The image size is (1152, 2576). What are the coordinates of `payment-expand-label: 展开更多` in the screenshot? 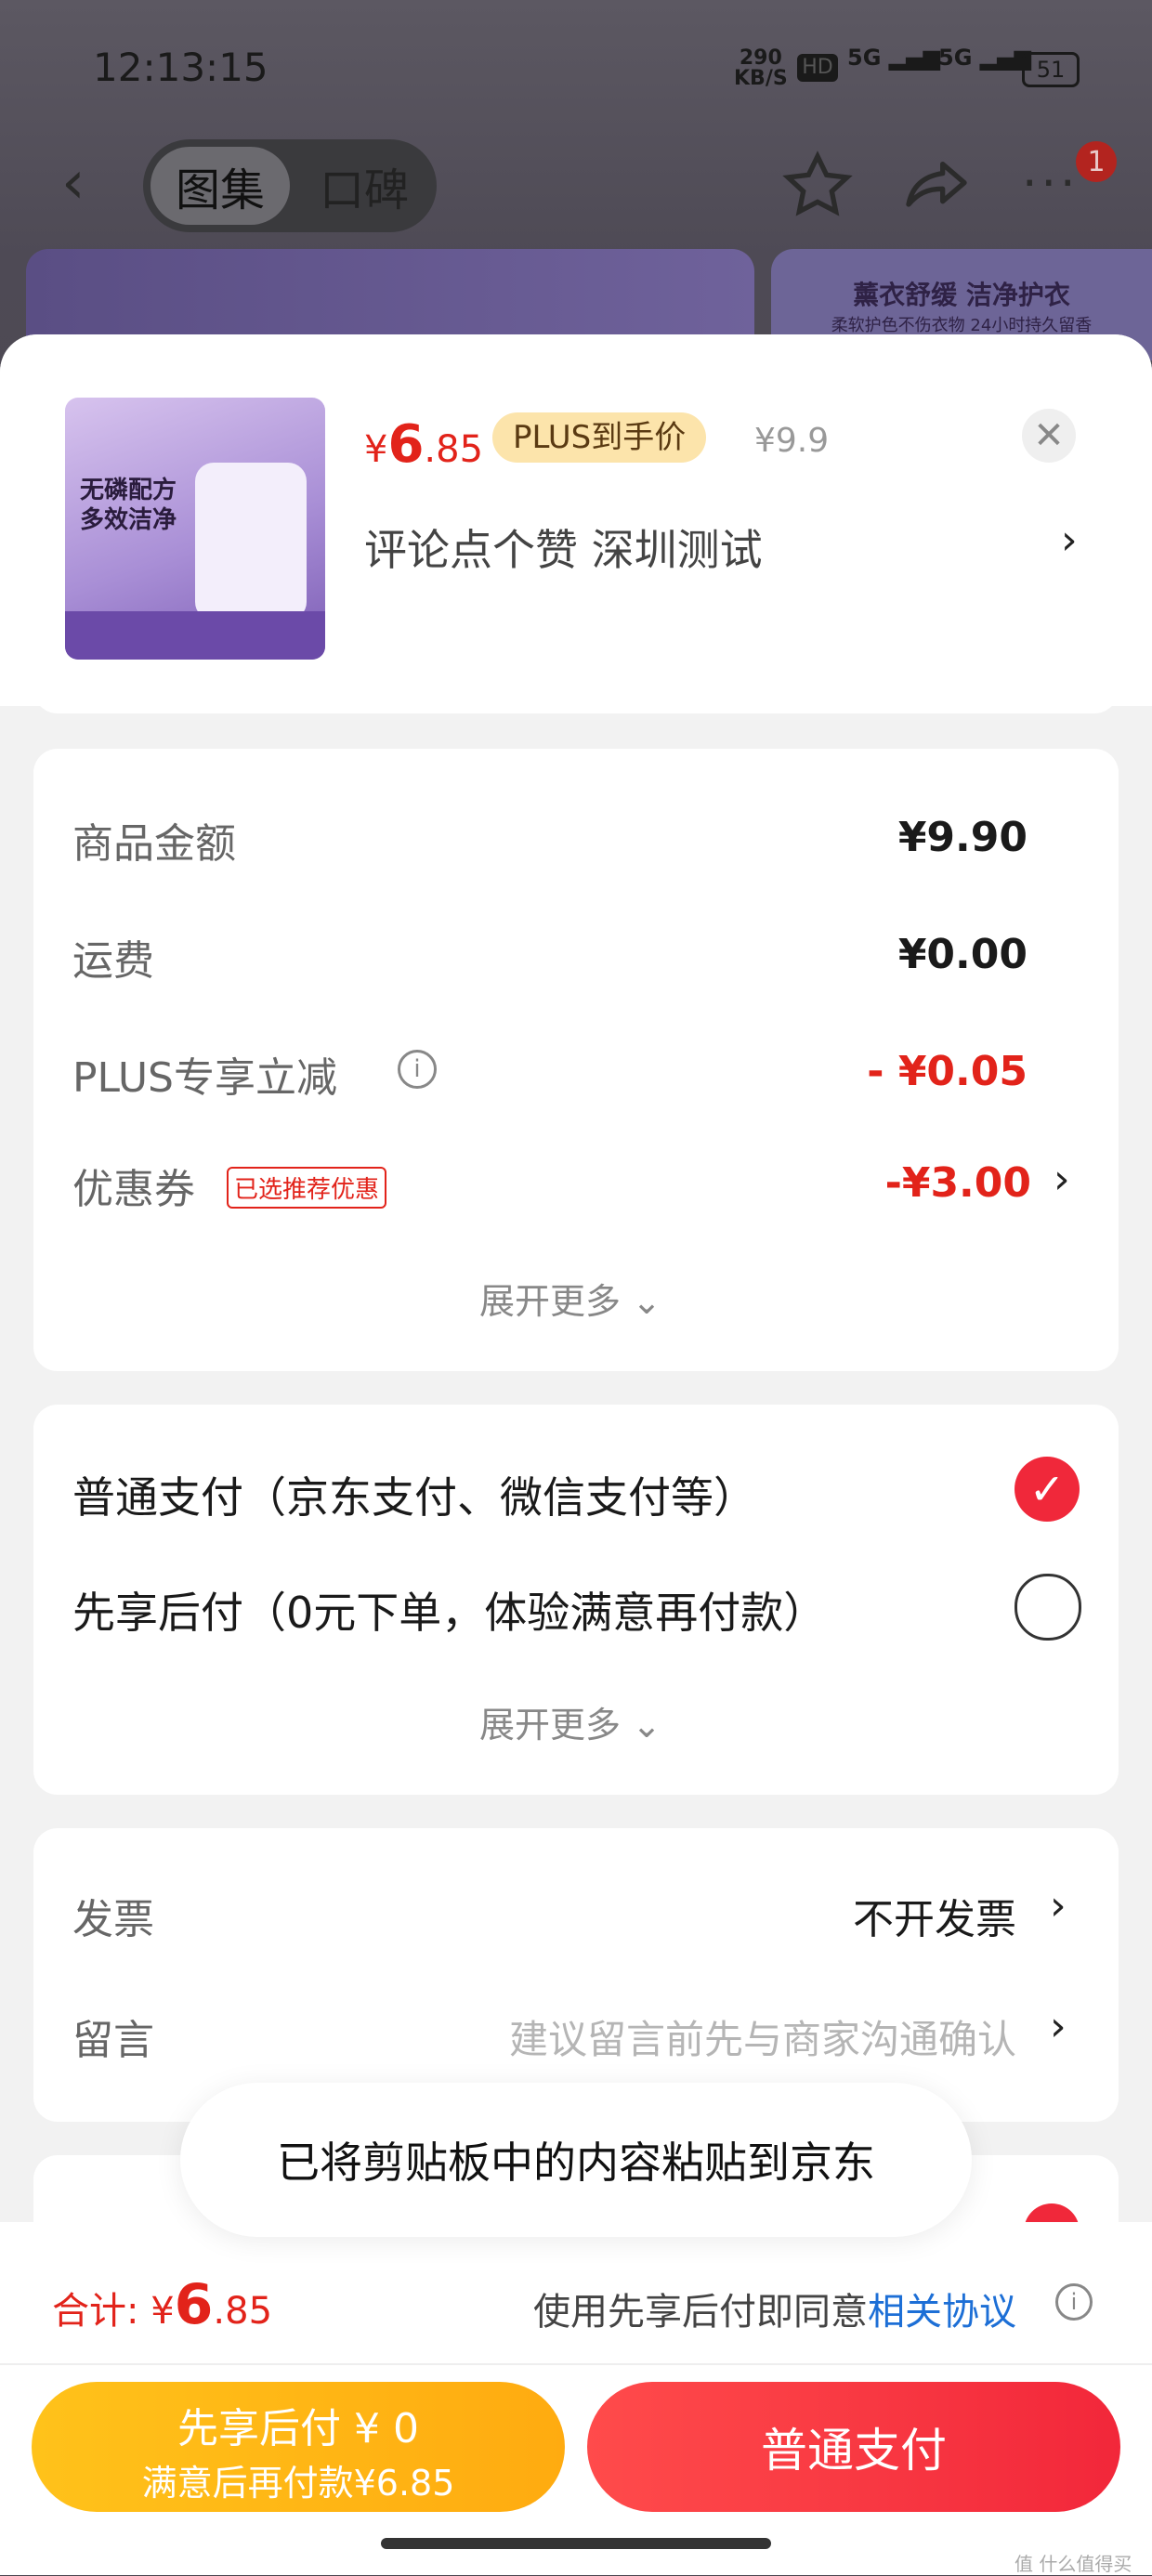 It's located at (550, 1725).